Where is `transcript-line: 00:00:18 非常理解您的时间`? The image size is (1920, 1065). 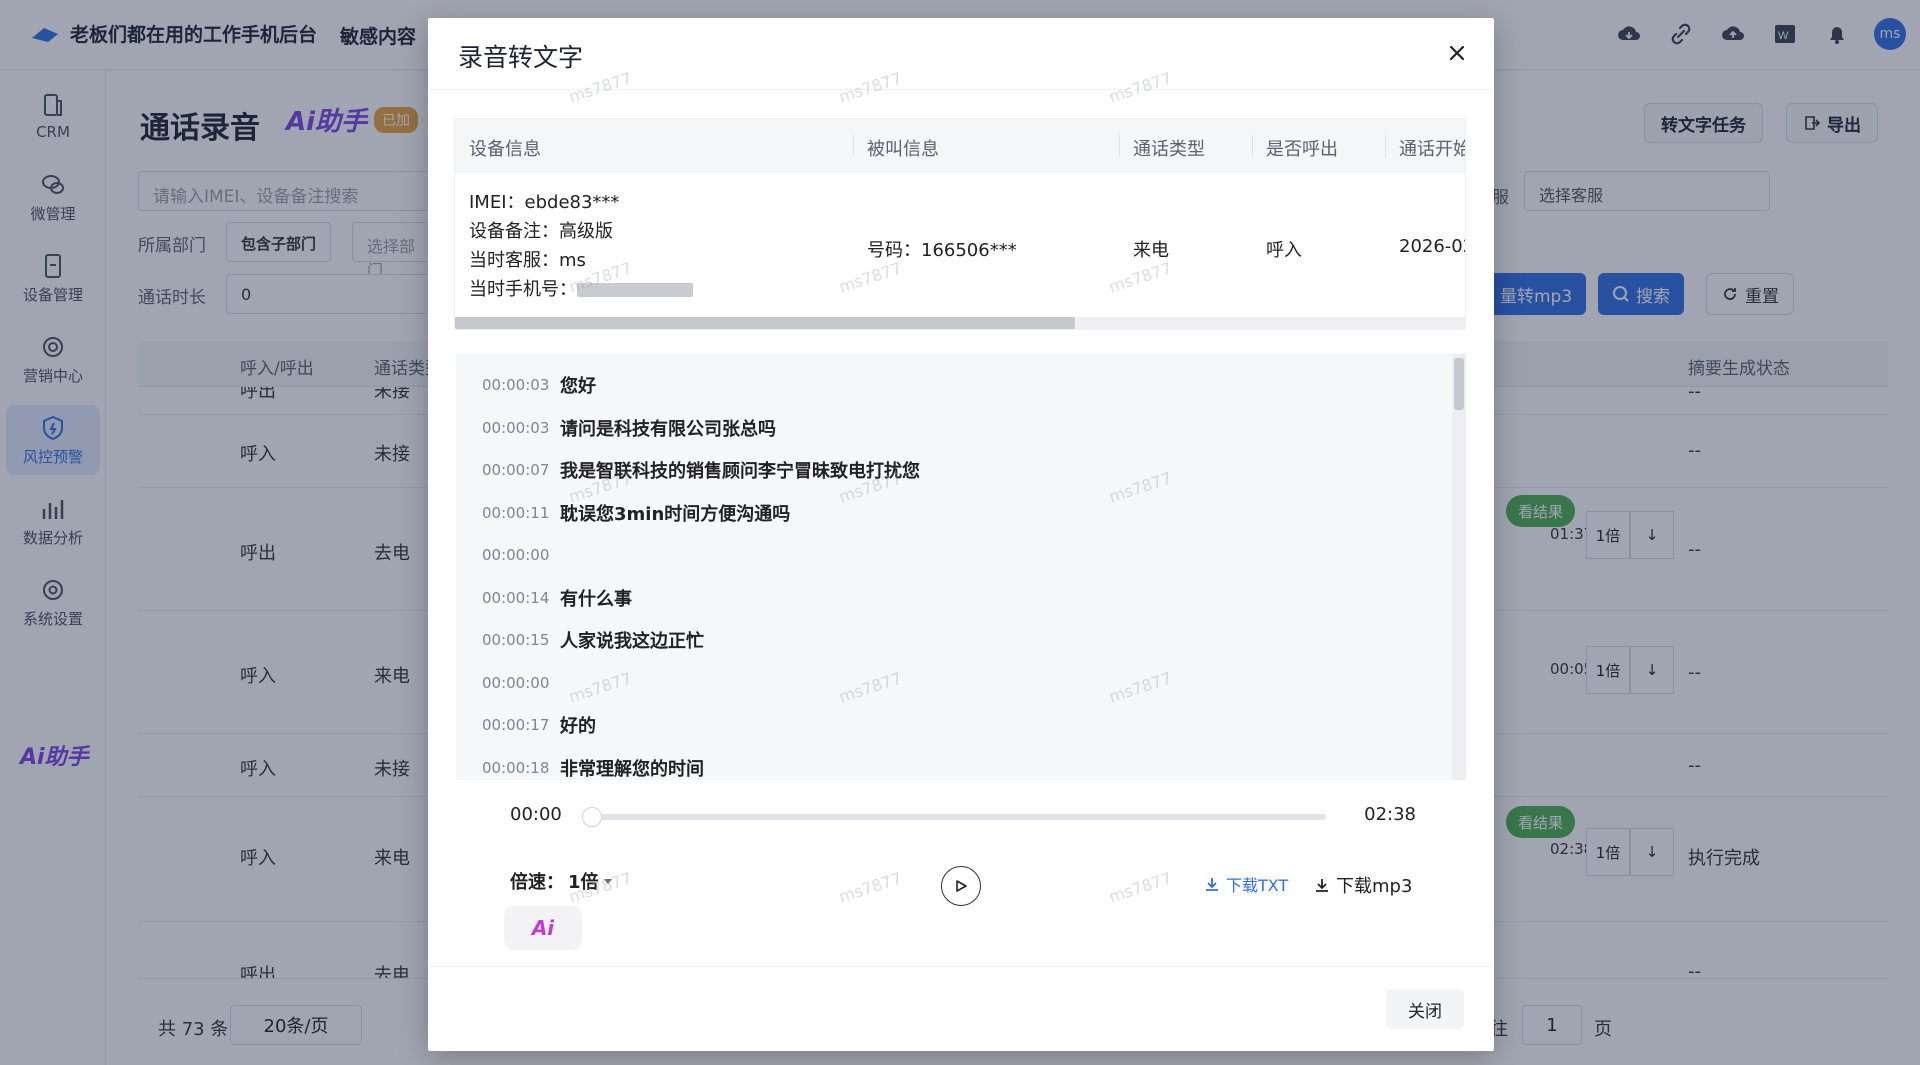 transcript-line: 00:00:18 非常理解您的时间 is located at coordinates (593, 767).